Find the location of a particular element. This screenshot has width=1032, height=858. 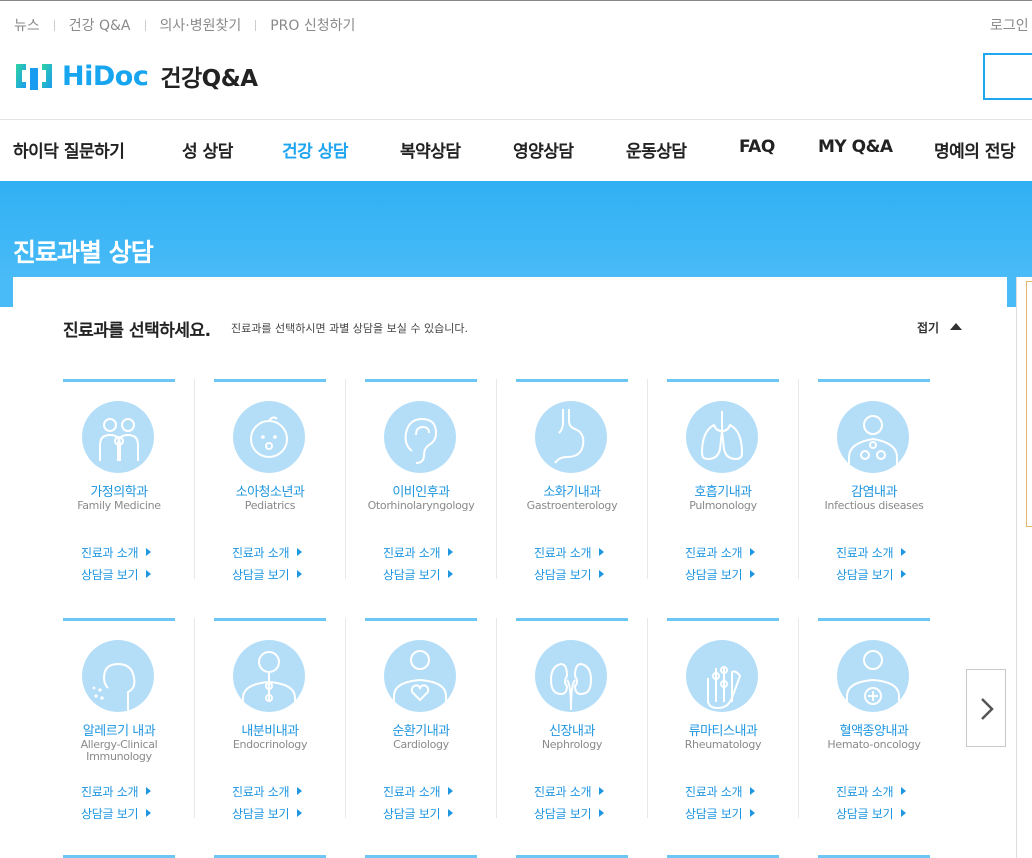

nav-nutrition-consult: 영양상담 is located at coordinates (543, 149).